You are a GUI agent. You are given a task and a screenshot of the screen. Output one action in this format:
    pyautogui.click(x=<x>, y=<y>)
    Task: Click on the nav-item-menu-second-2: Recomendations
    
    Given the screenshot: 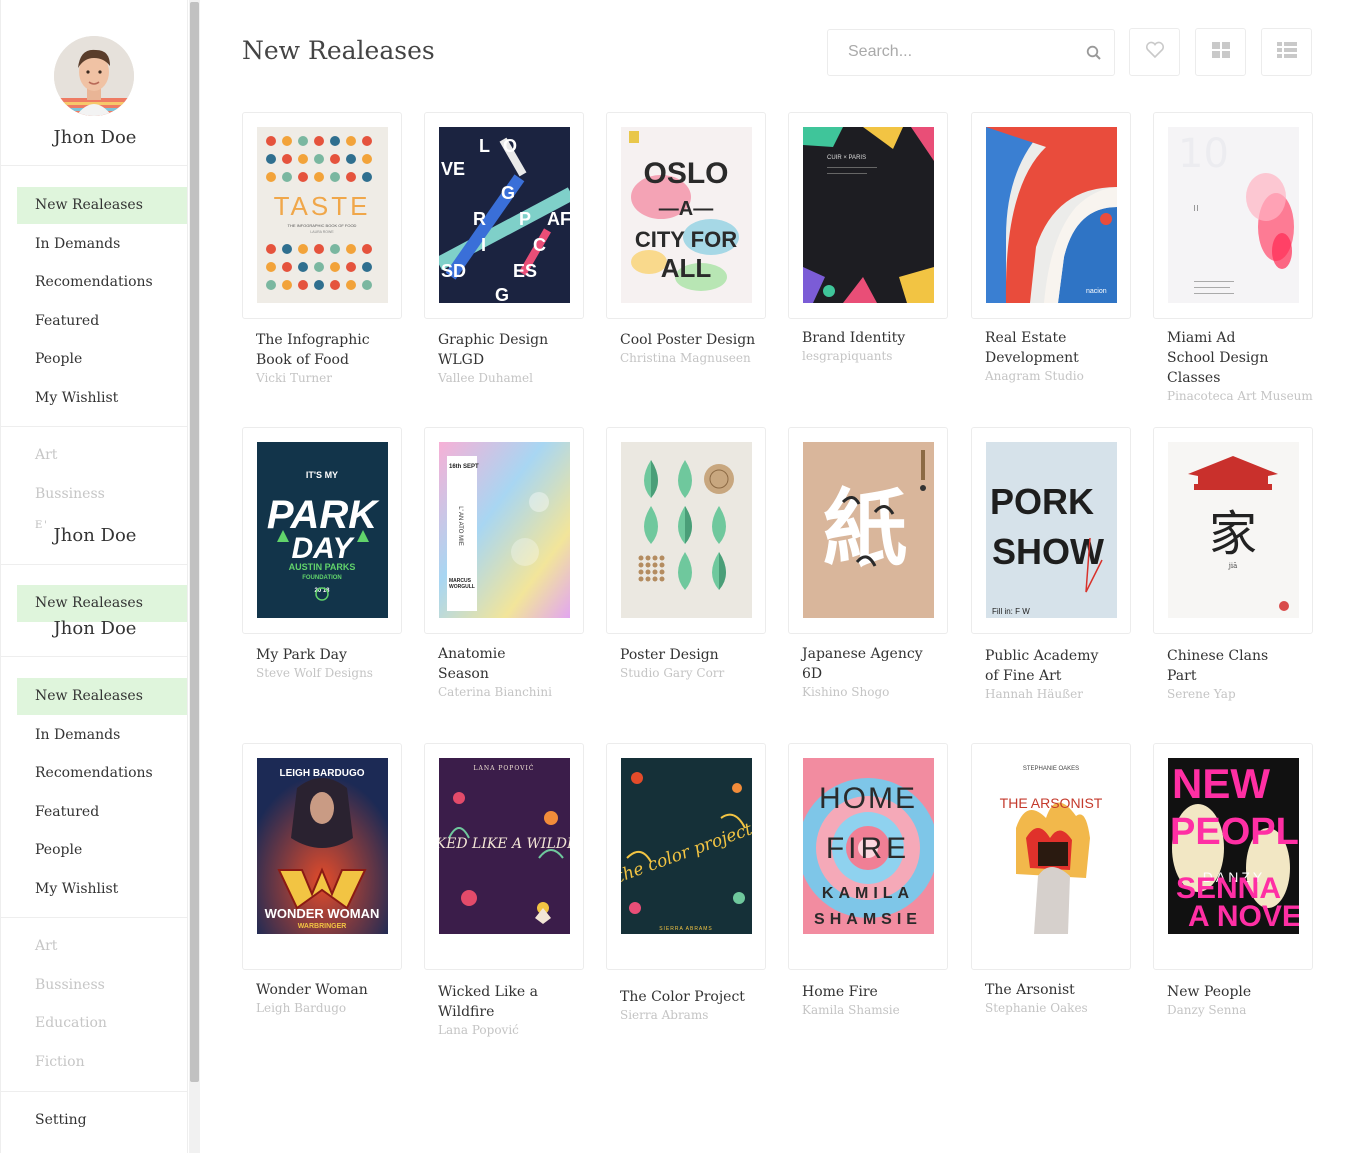 What is the action you would take?
    pyautogui.click(x=102, y=773)
    